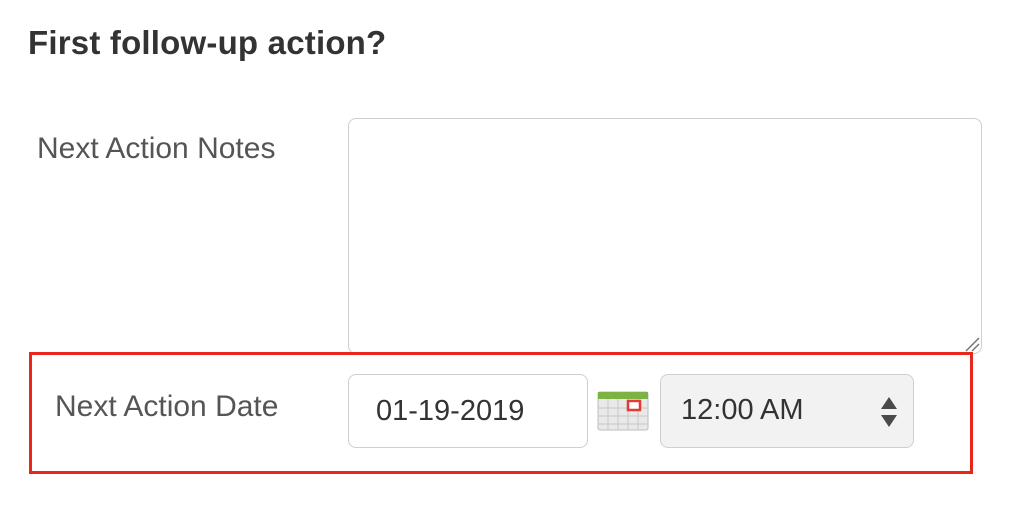  What do you see at coordinates (468, 411) in the screenshot?
I see `next-action-date-input` at bounding box center [468, 411].